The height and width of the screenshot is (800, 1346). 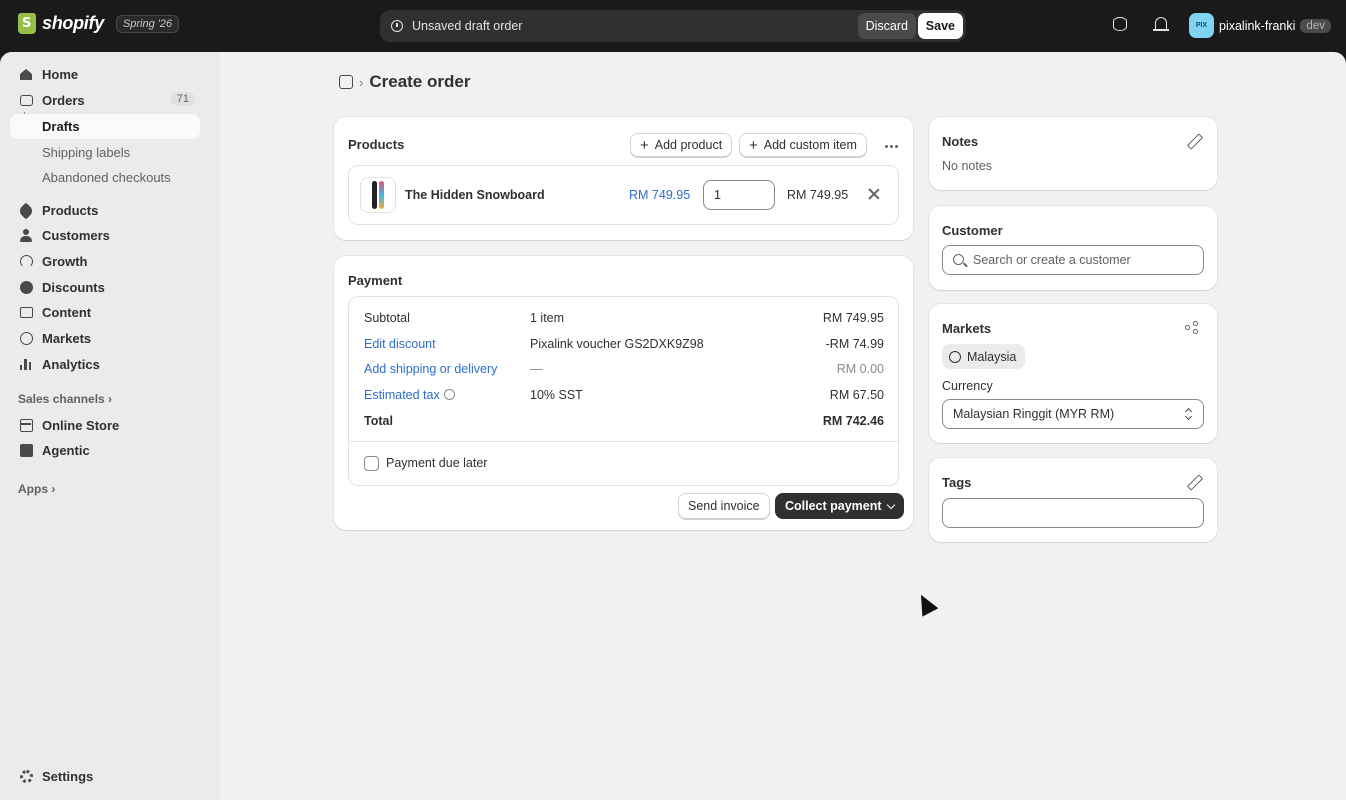 I want to click on divider, so click(x=623, y=441).